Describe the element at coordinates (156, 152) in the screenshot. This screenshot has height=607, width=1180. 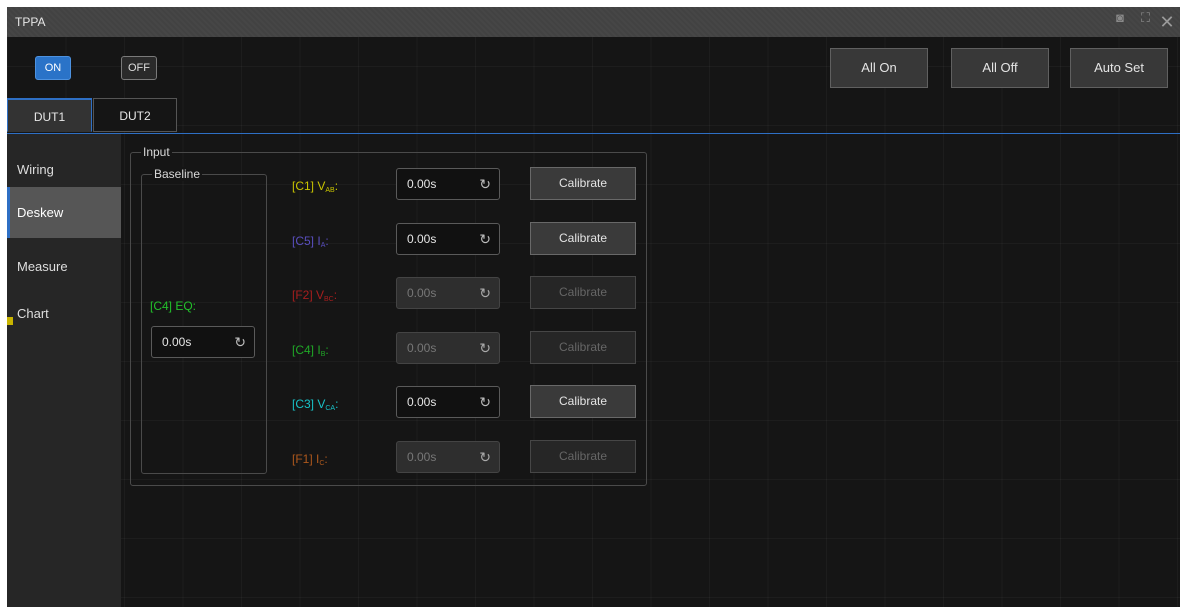
I see `input-legend: Input` at that location.